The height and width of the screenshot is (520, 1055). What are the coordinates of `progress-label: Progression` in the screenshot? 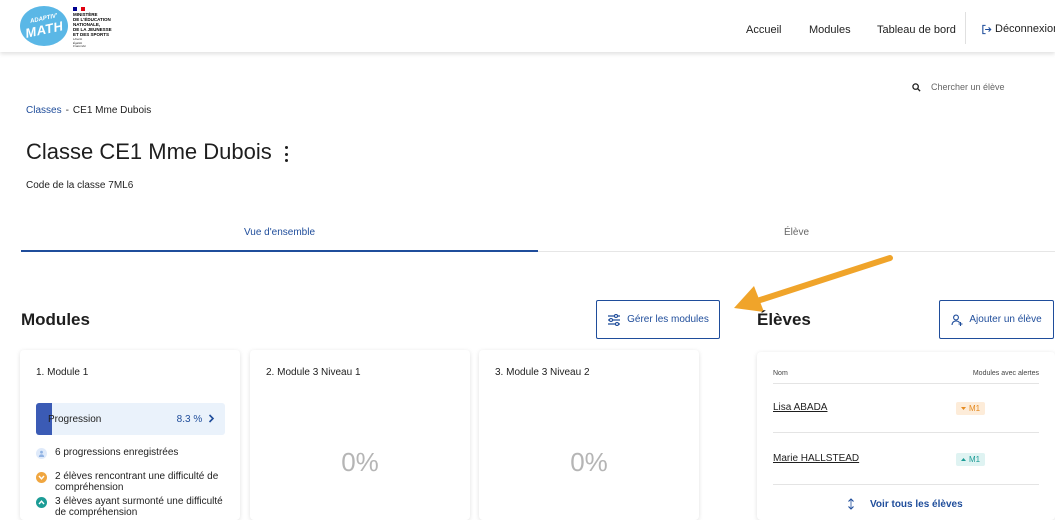 It's located at (75, 419).